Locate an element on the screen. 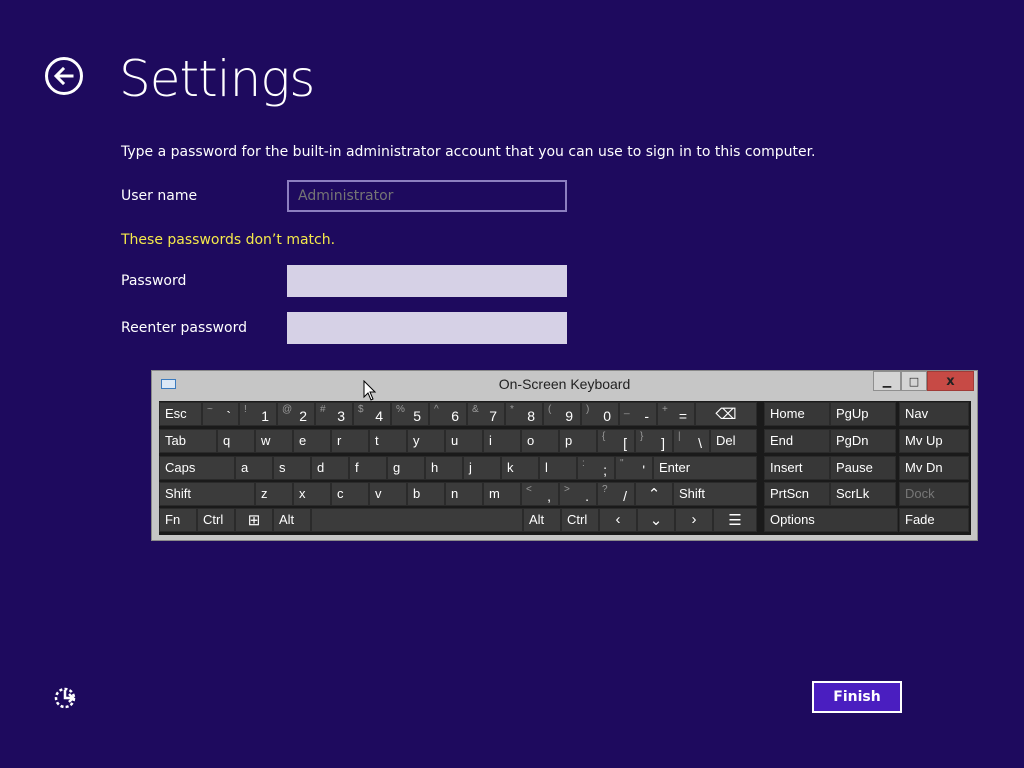 Image resolution: width=1024 pixels, height=768 pixels. close-button: x is located at coordinates (950, 381).